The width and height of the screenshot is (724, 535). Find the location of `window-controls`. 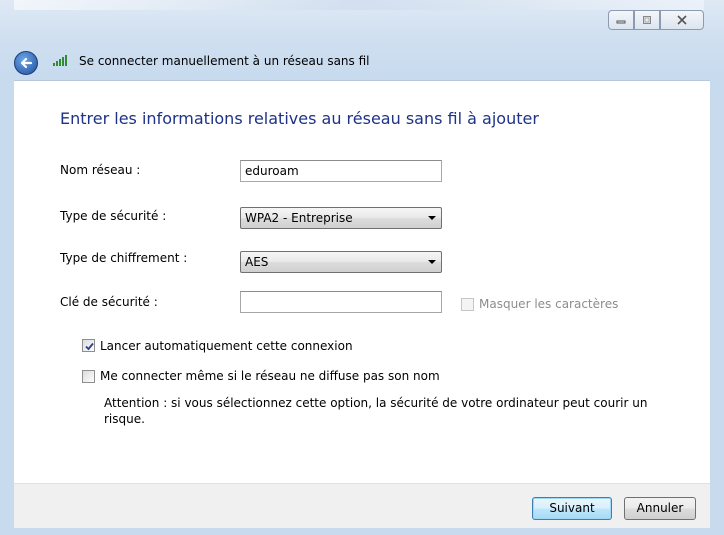

window-controls is located at coordinates (656, 20).